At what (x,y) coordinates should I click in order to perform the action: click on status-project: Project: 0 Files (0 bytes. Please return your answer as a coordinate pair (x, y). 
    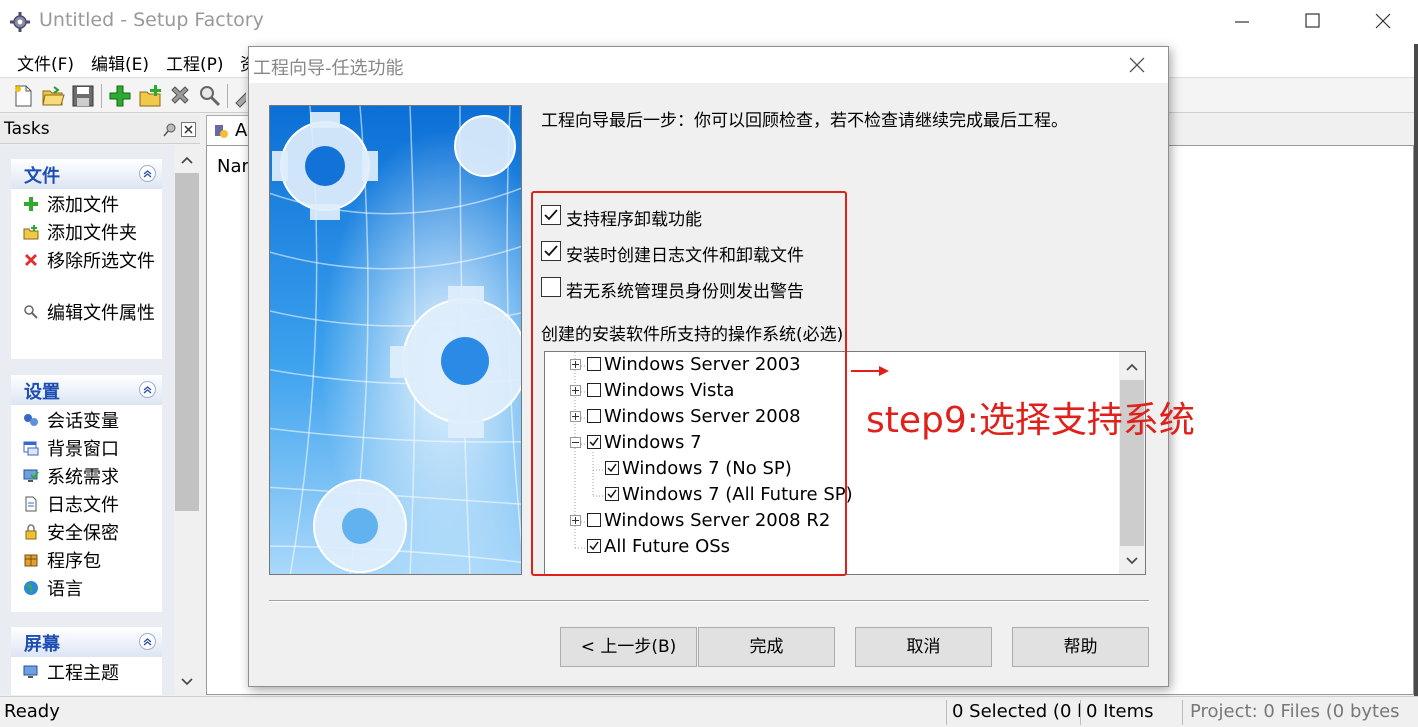
    Looking at the image, I should click on (1295, 711).